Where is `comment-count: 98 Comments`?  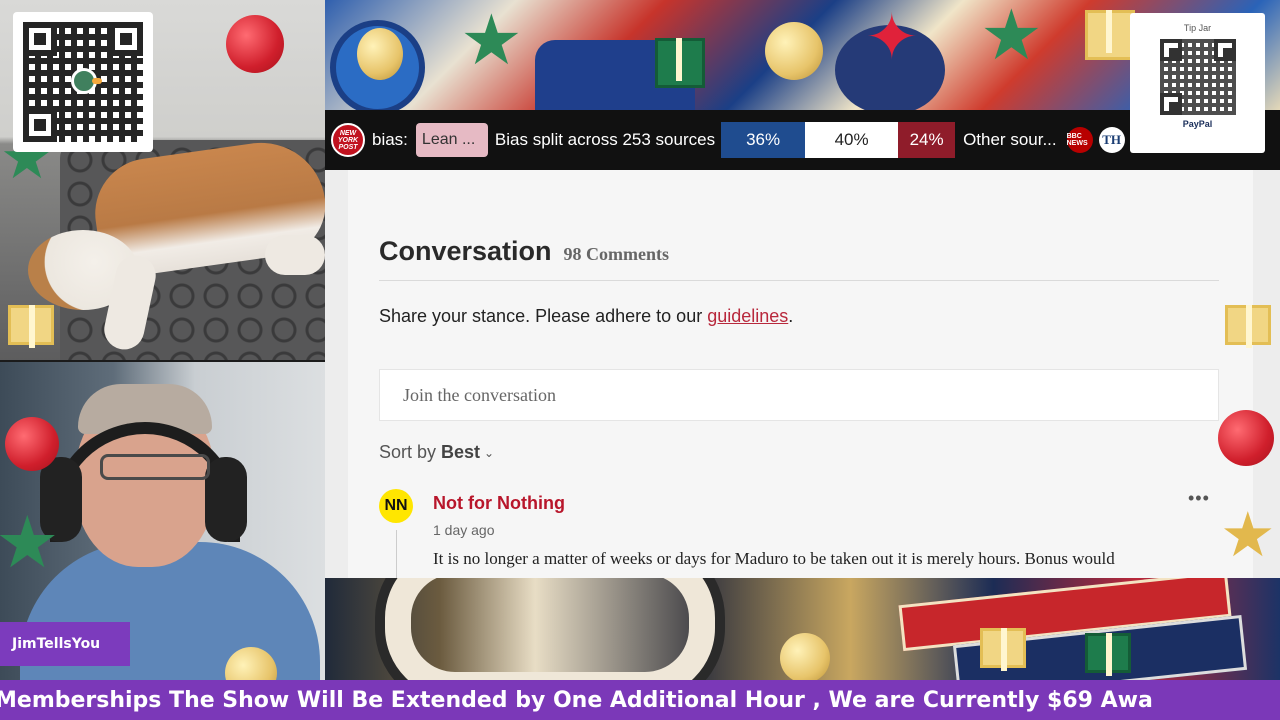
comment-count: 98 Comments is located at coordinates (616, 254).